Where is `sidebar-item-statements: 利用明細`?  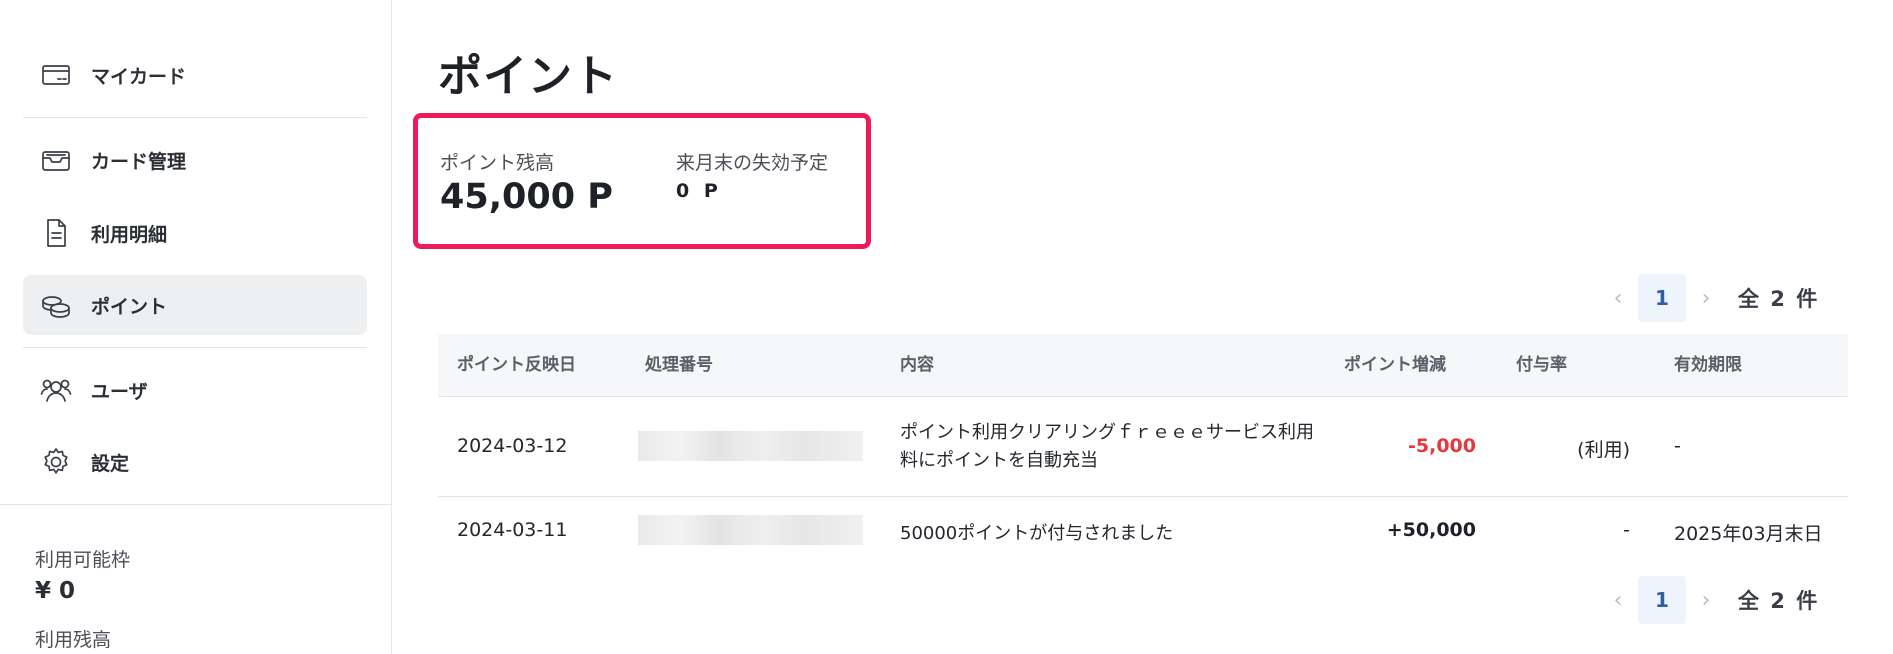 sidebar-item-statements: 利用明細 is located at coordinates (195, 233).